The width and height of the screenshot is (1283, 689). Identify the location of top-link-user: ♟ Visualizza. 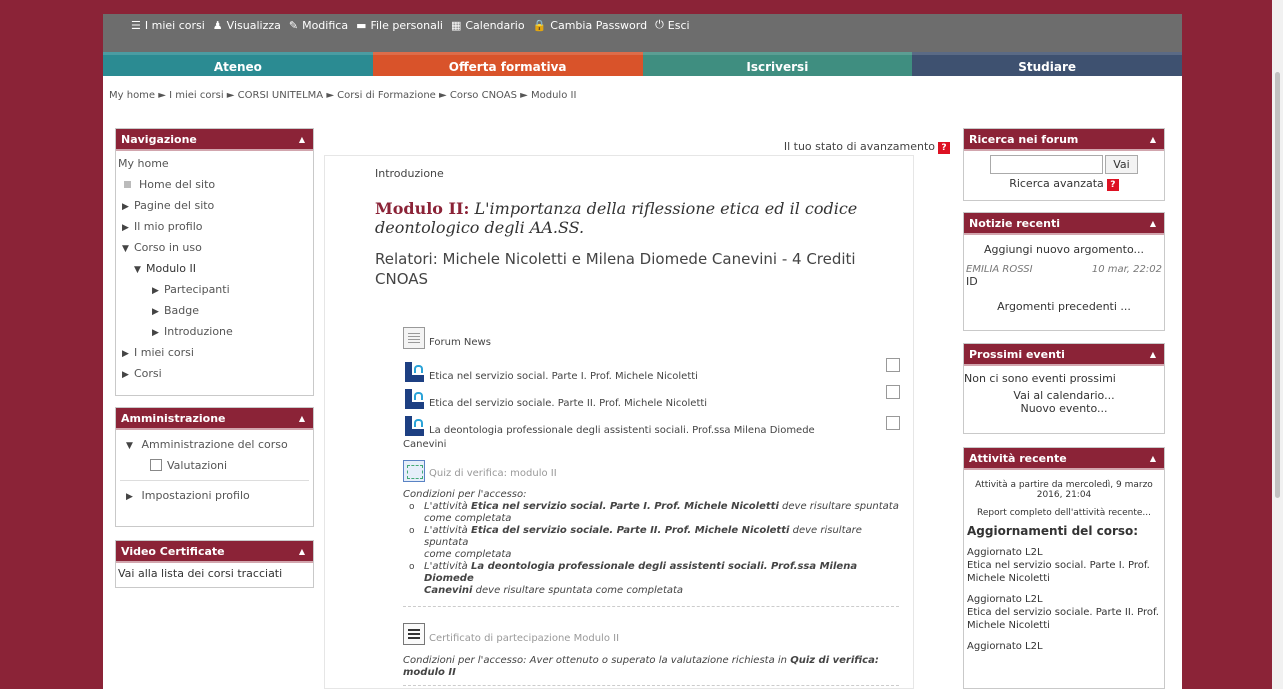
(247, 25).